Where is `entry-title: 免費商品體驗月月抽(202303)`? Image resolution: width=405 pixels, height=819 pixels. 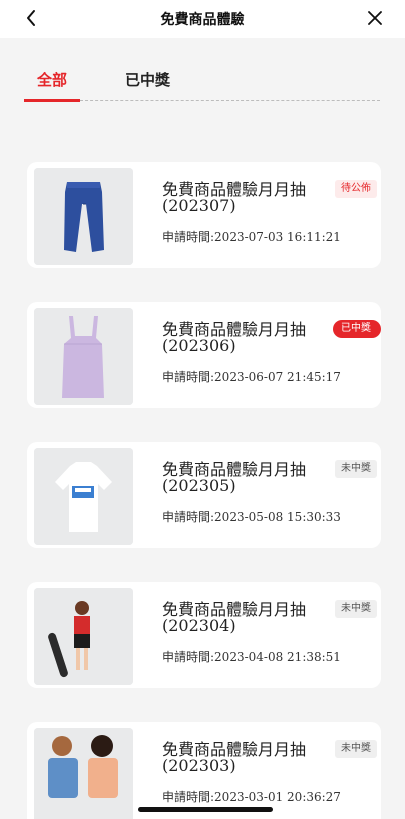
entry-title: 免費商品體驗月月抽(202303) is located at coordinates (234, 757).